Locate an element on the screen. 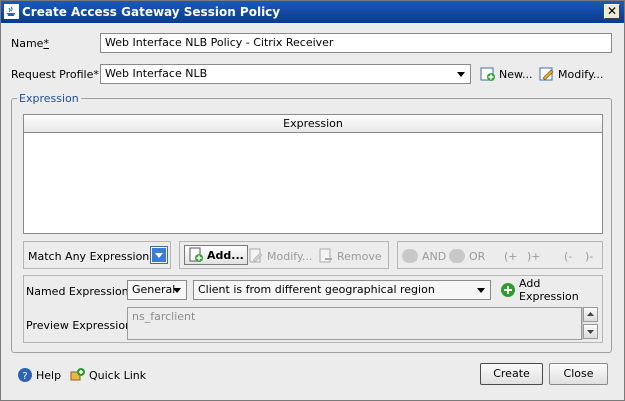 This screenshot has height=401, width=625. and-button: AND is located at coordinates (434, 256).